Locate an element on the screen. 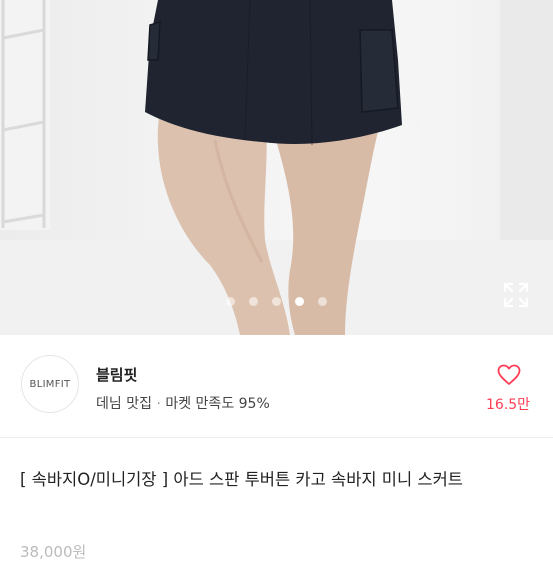 The height and width of the screenshot is (562, 553). expand-arrows-icon is located at coordinates (516, 295).